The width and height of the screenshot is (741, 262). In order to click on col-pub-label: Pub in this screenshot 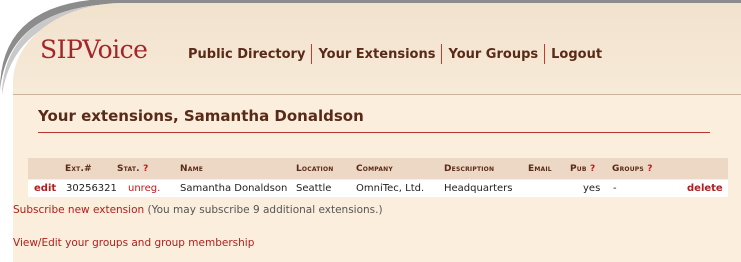, I will do `click(578, 169)`.